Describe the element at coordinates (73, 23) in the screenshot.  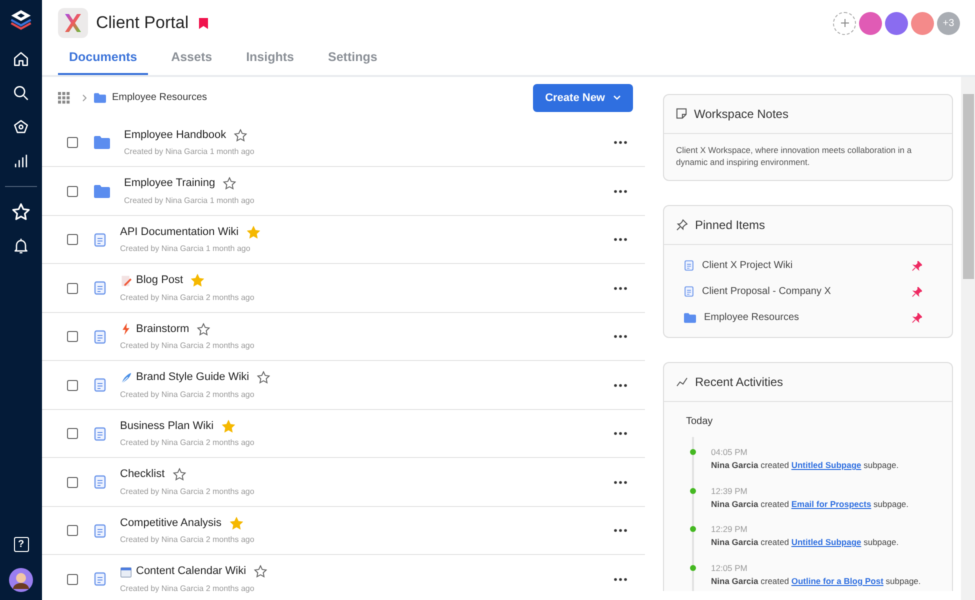
I see `x-letter-drawing` at that location.